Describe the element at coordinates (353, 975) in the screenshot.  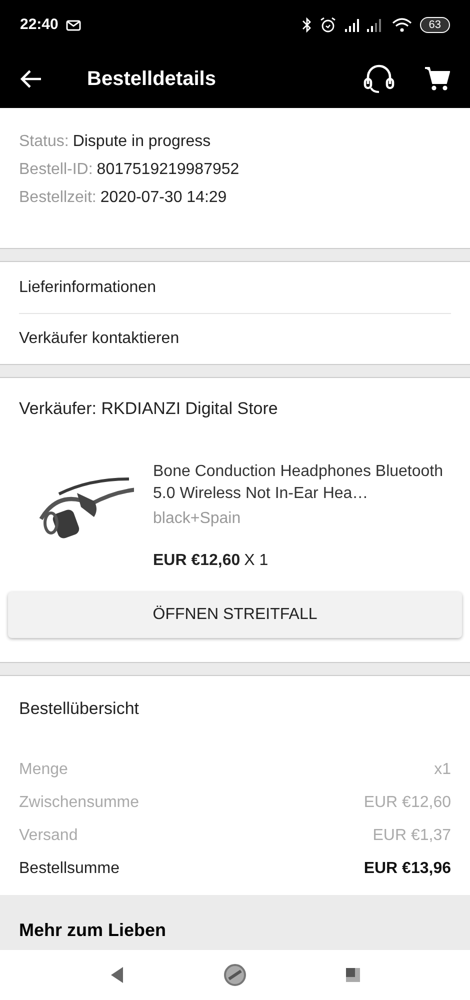
I see `recents-nav-icon` at that location.